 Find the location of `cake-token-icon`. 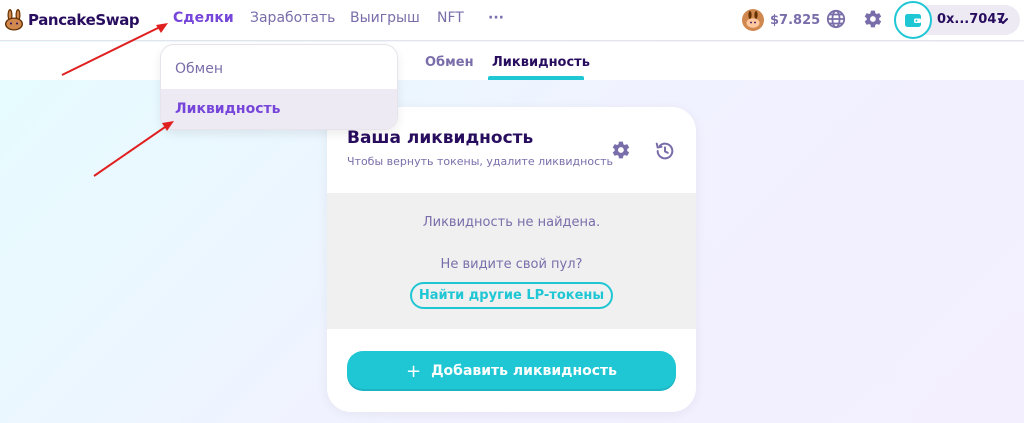

cake-token-icon is located at coordinates (753, 20).